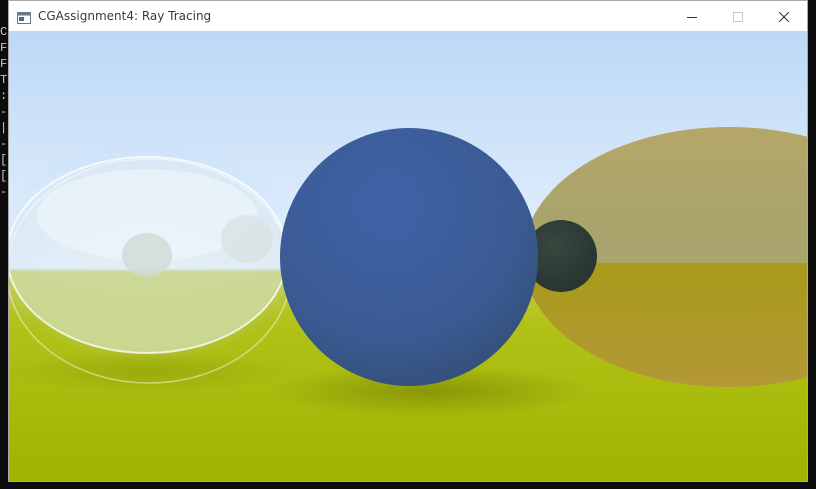  Describe the element at coordinates (4, 96) in the screenshot. I see `console-line: :` at that location.